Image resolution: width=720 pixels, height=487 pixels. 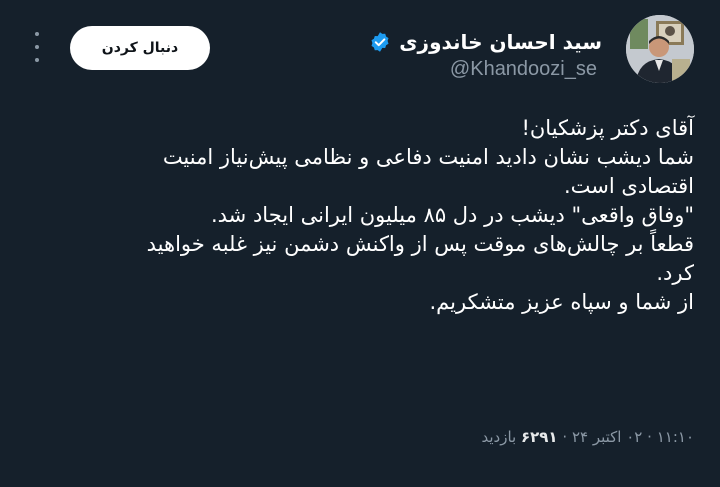 What do you see at coordinates (628, 186) in the screenshot?
I see `tweet-line: اقتصادی است.` at bounding box center [628, 186].